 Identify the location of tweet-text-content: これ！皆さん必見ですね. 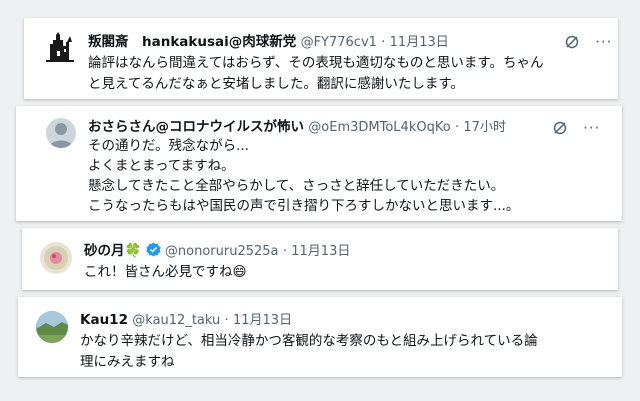
(158, 272).